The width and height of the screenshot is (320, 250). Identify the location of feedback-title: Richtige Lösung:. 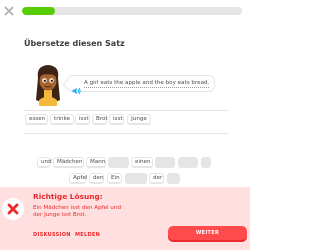
(68, 196).